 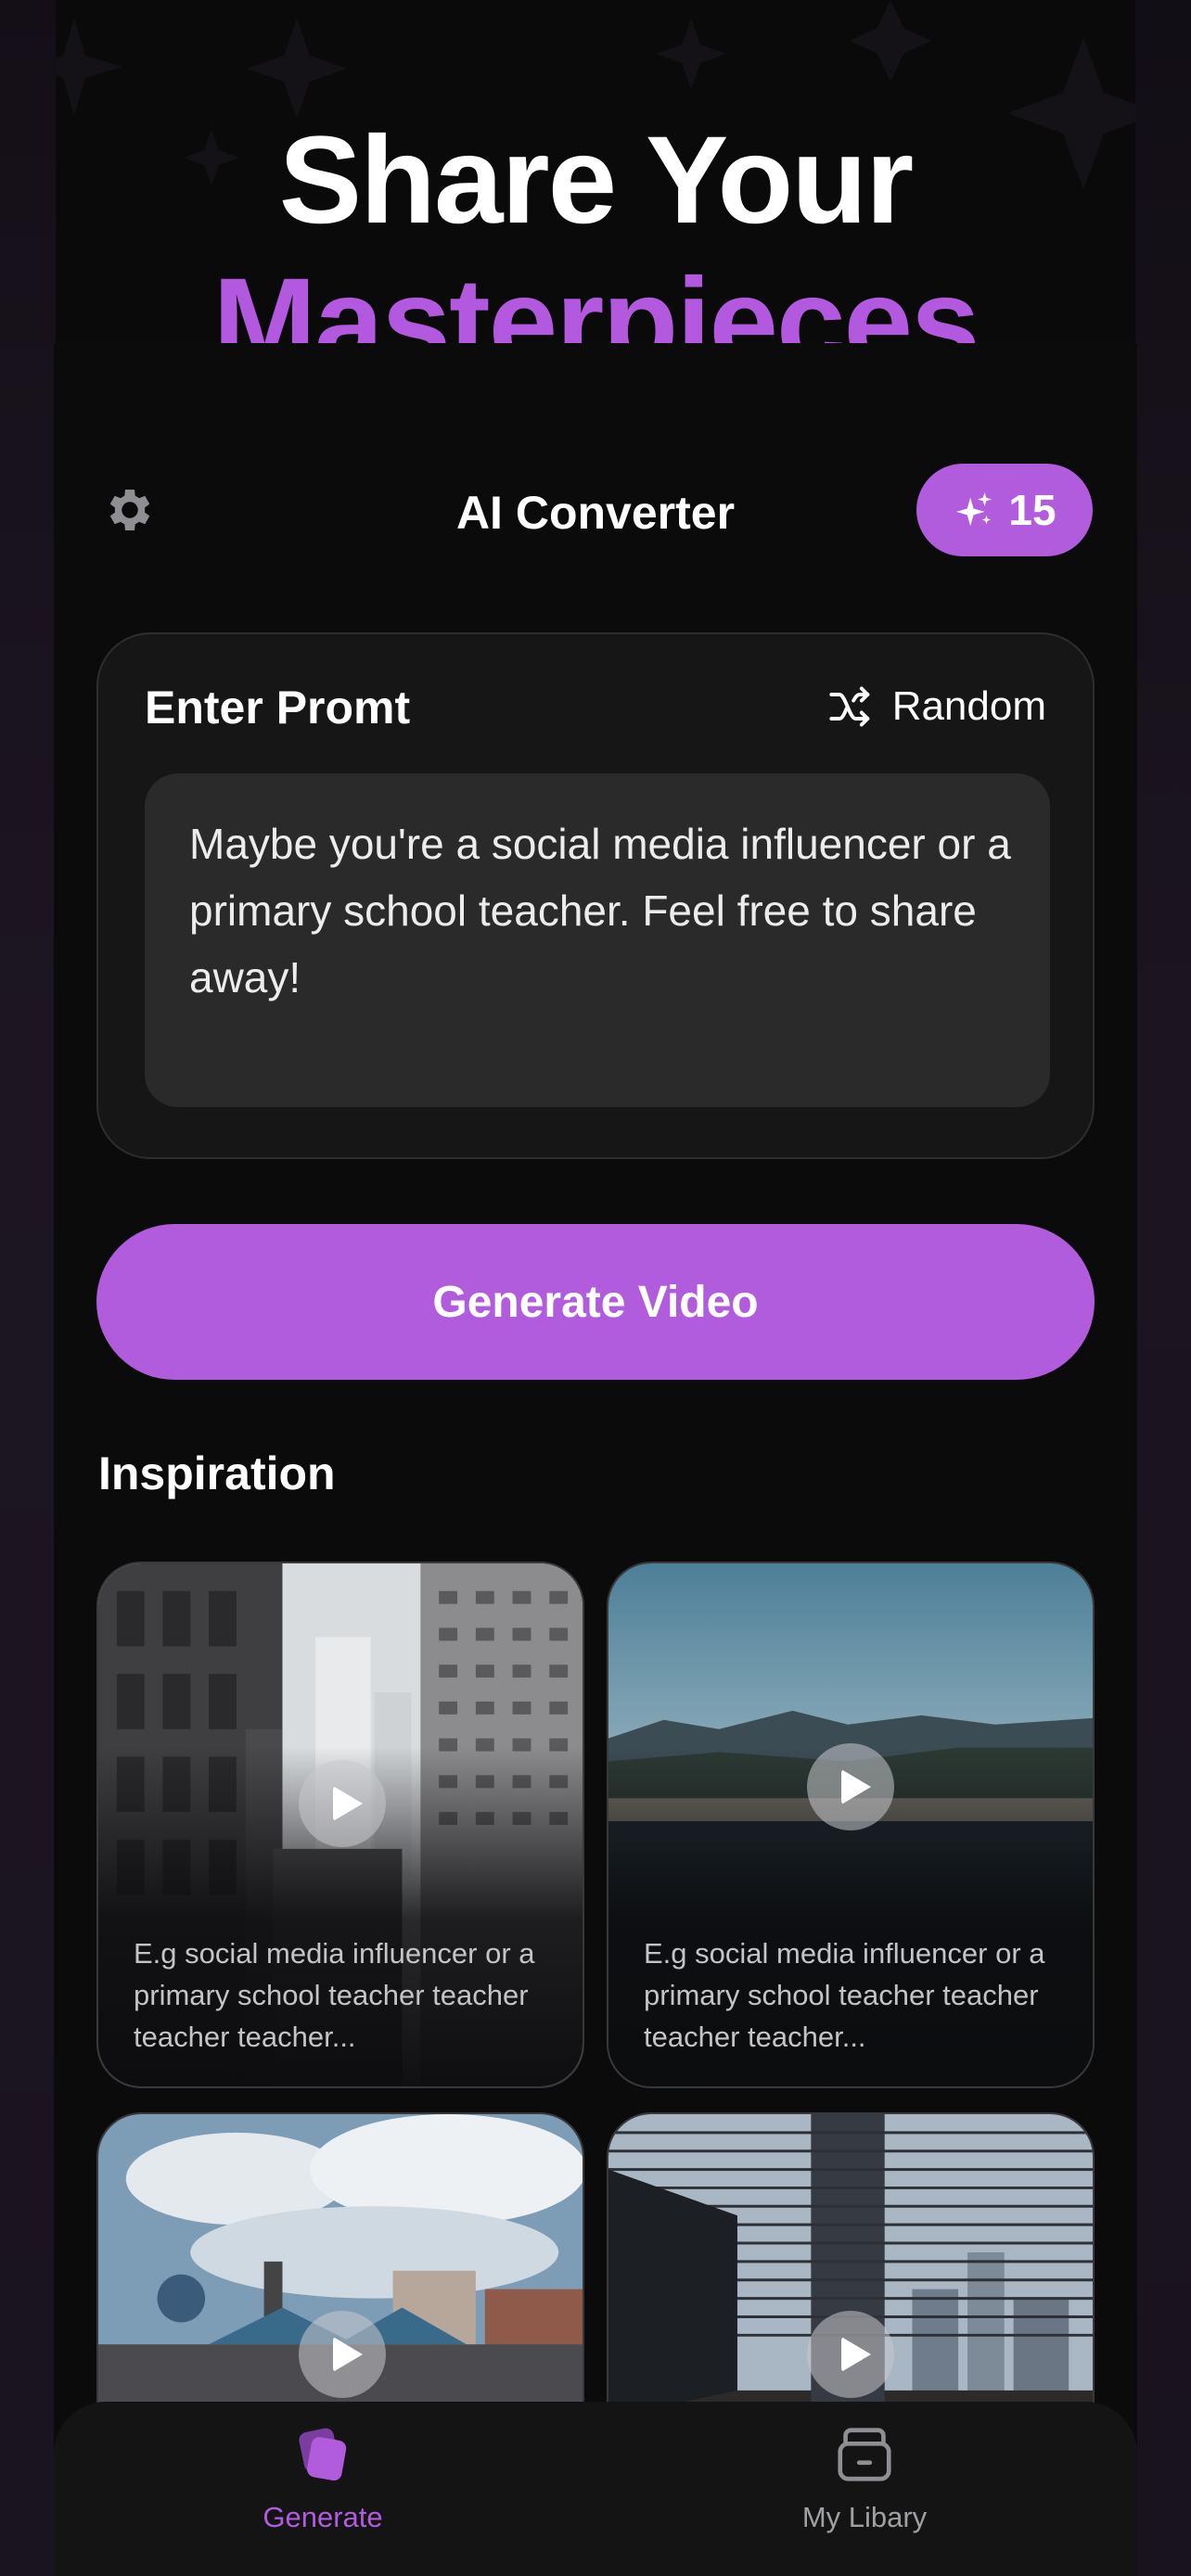 I want to click on folder-icon, so click(x=864, y=2454).